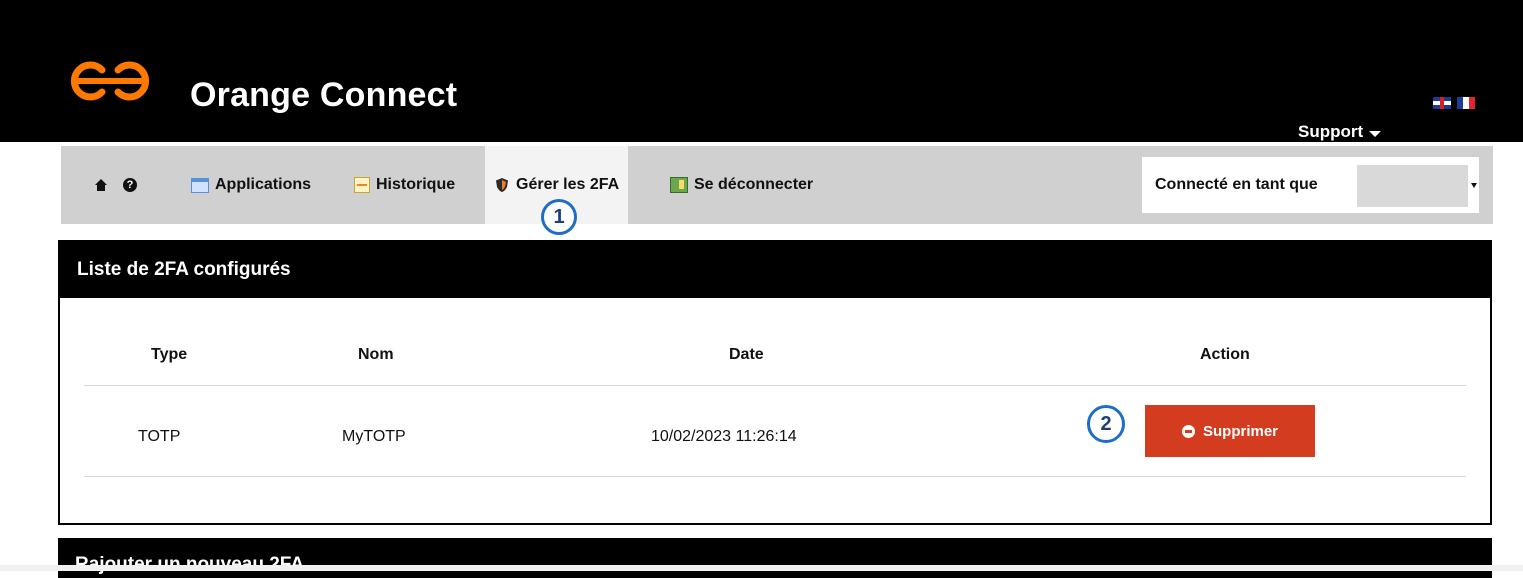 The height and width of the screenshot is (578, 1523). I want to click on nav-manage-2fa-label: Gérer les 2FA, so click(568, 184).